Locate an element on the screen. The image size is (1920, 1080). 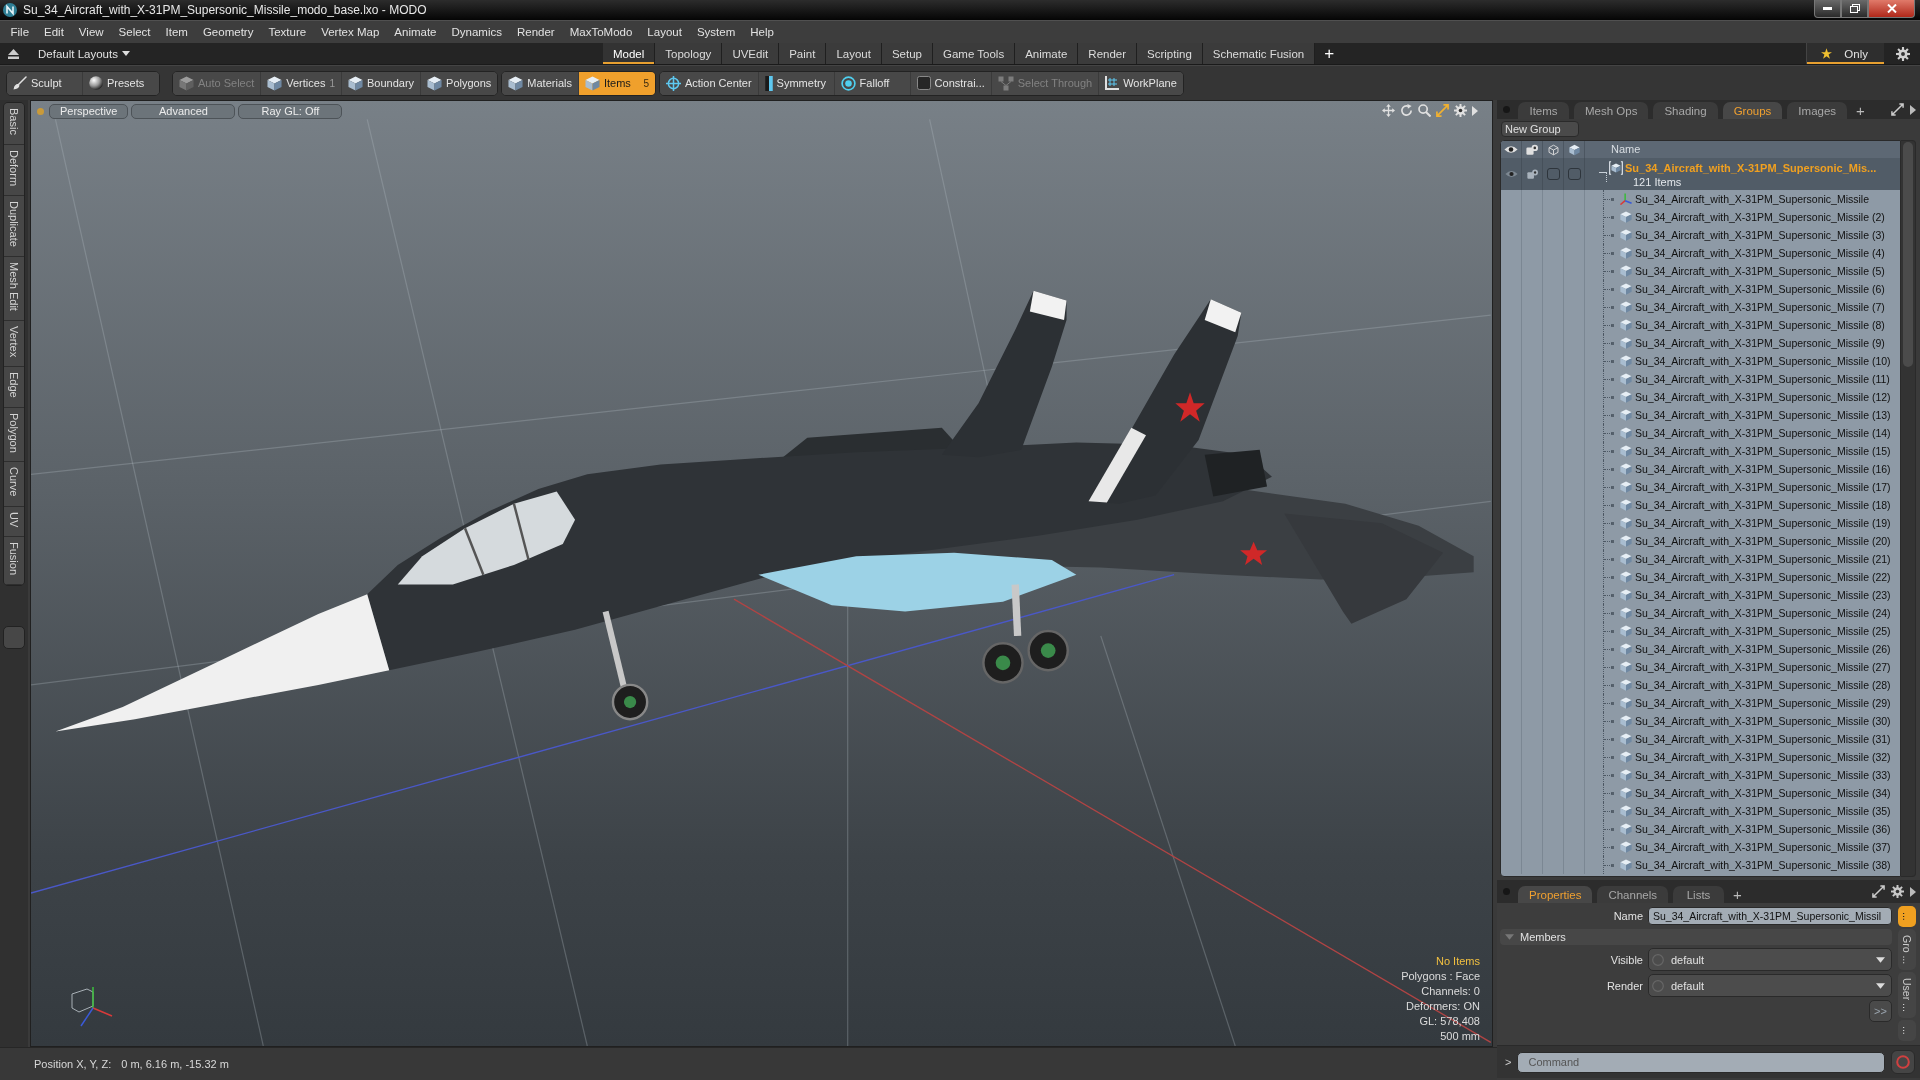
command-field: Command is located at coordinates (1701, 1062).